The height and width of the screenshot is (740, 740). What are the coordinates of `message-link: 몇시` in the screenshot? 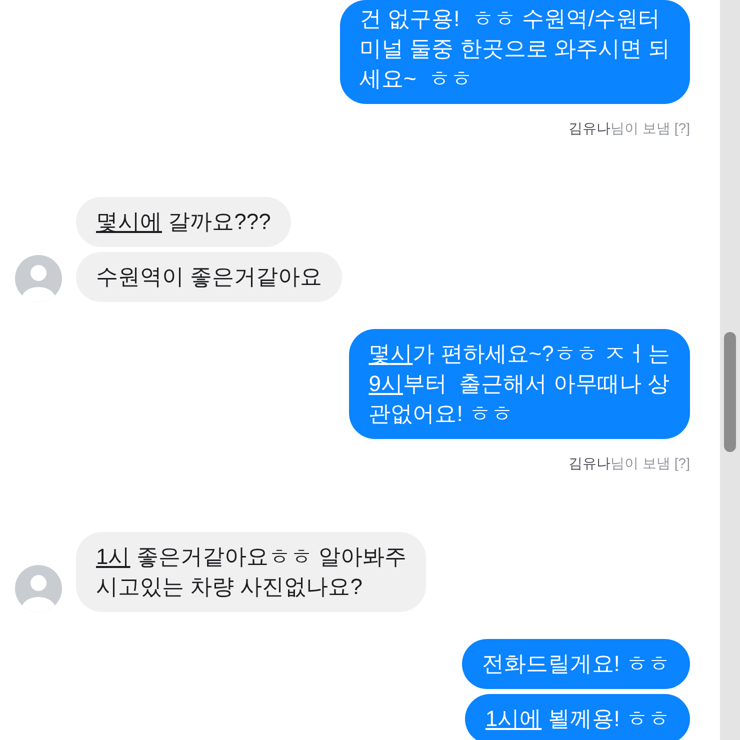 It's located at (390, 353).